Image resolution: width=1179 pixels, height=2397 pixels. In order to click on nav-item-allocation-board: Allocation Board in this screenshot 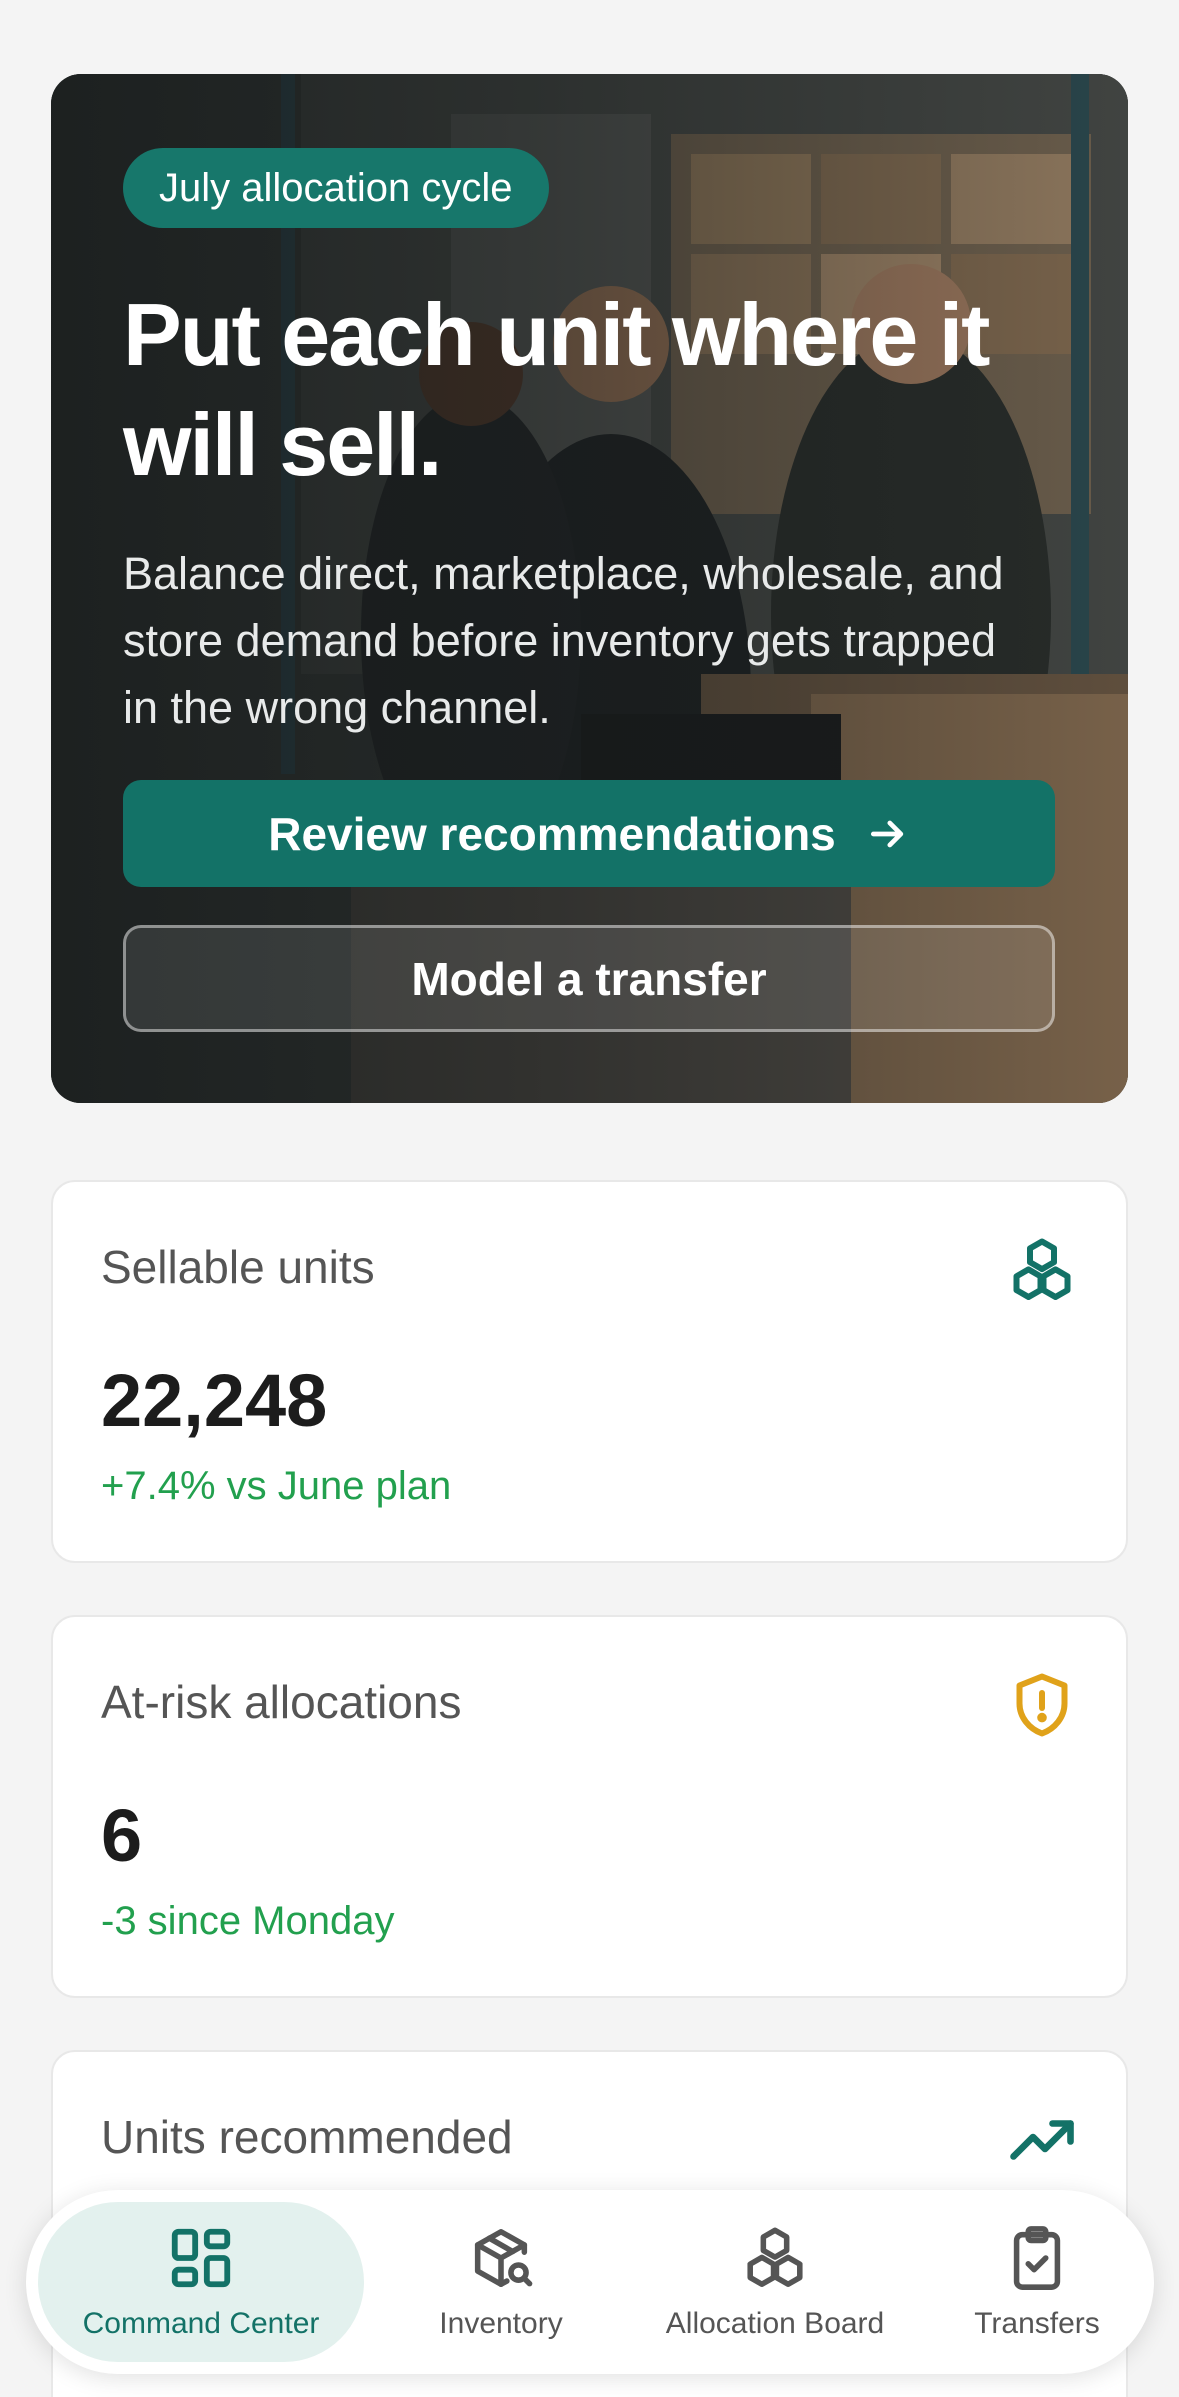, I will do `click(775, 2282)`.